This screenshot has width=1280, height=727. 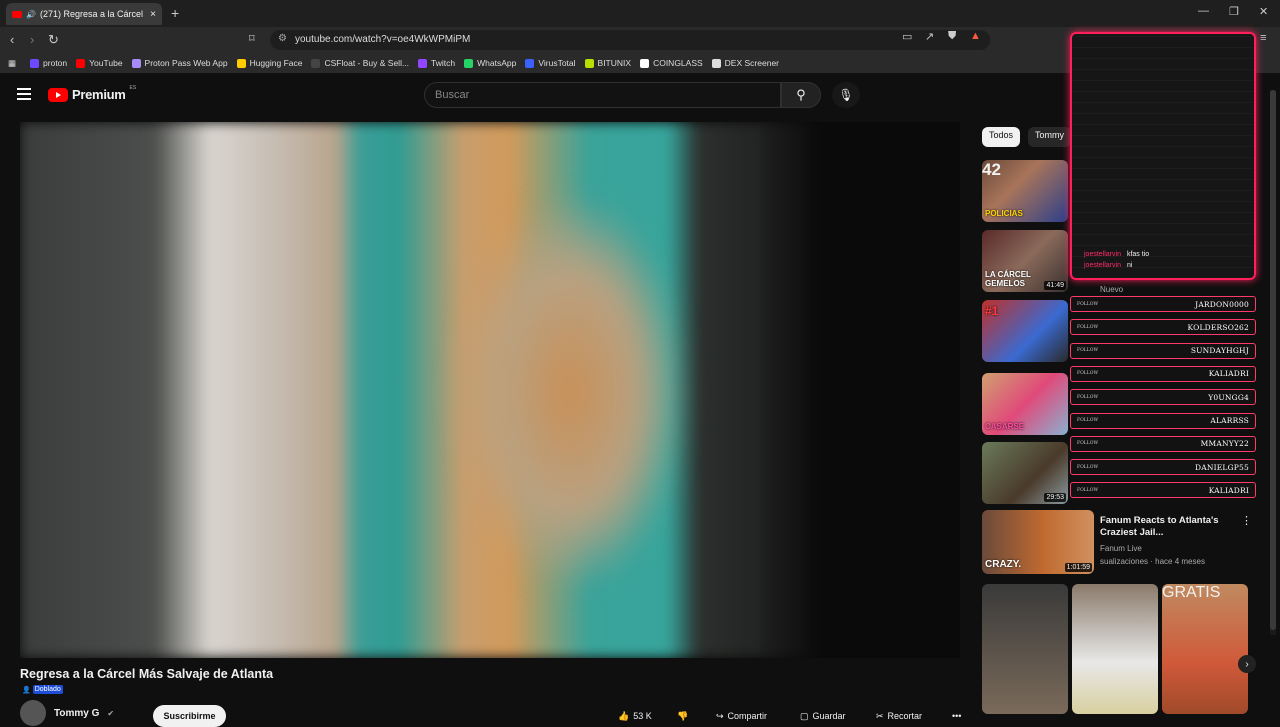 I want to click on restore-icon: ❐, so click(x=1234, y=11).